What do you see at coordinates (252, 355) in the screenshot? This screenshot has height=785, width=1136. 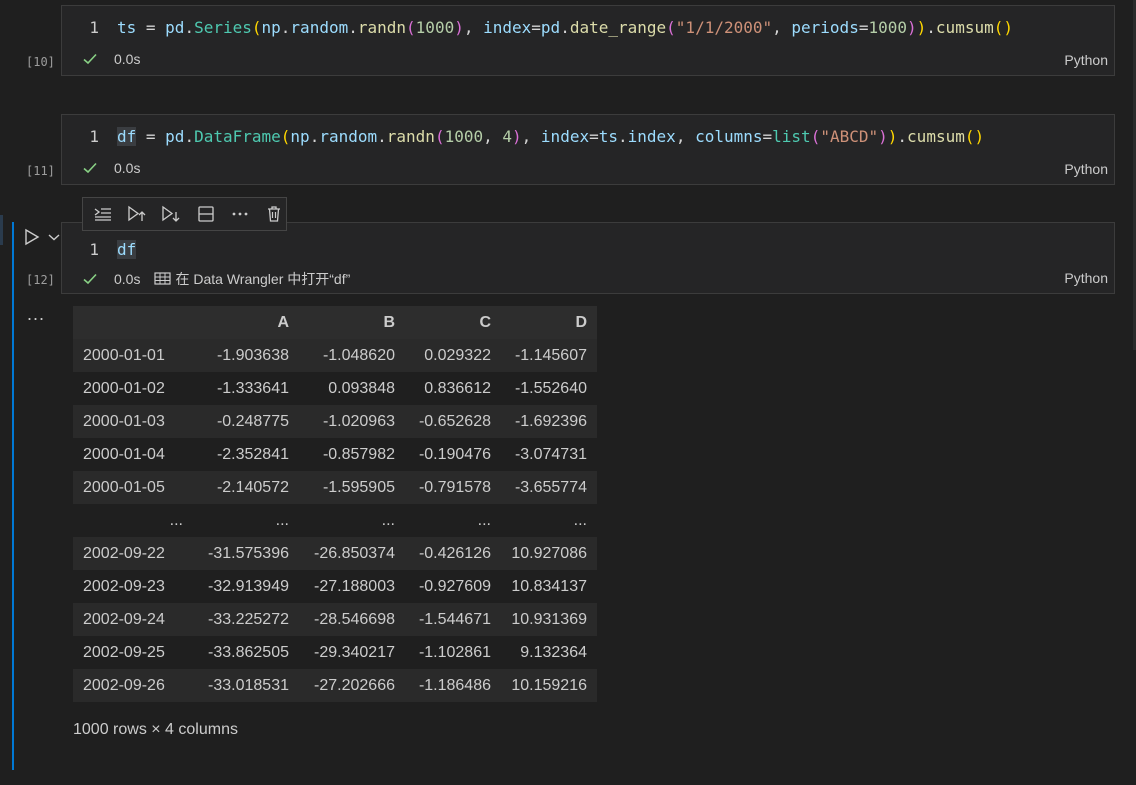 I see `table-cell: -1.903638` at bounding box center [252, 355].